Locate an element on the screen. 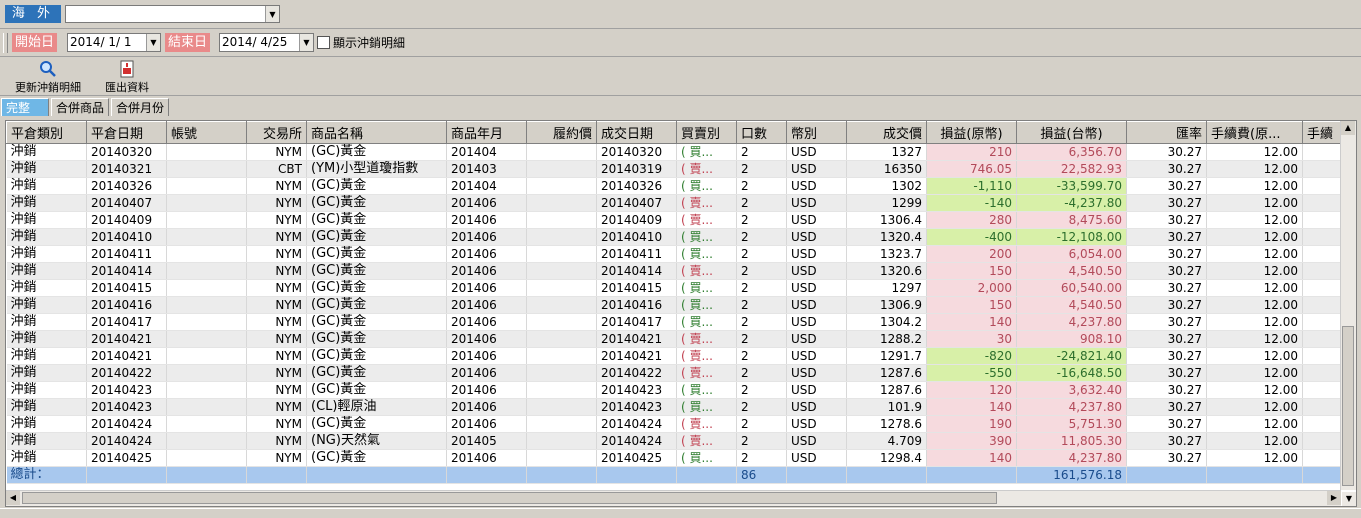 The image size is (1361, 518). cell-pl-twd: 22,582.93 is located at coordinates (1071, 169).